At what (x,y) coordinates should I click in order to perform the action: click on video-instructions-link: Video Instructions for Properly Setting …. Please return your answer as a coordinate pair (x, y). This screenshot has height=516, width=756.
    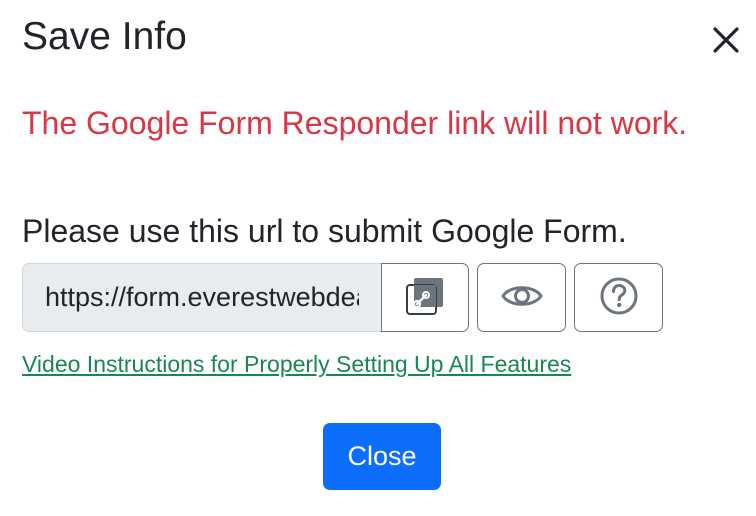
    Looking at the image, I should click on (296, 364).